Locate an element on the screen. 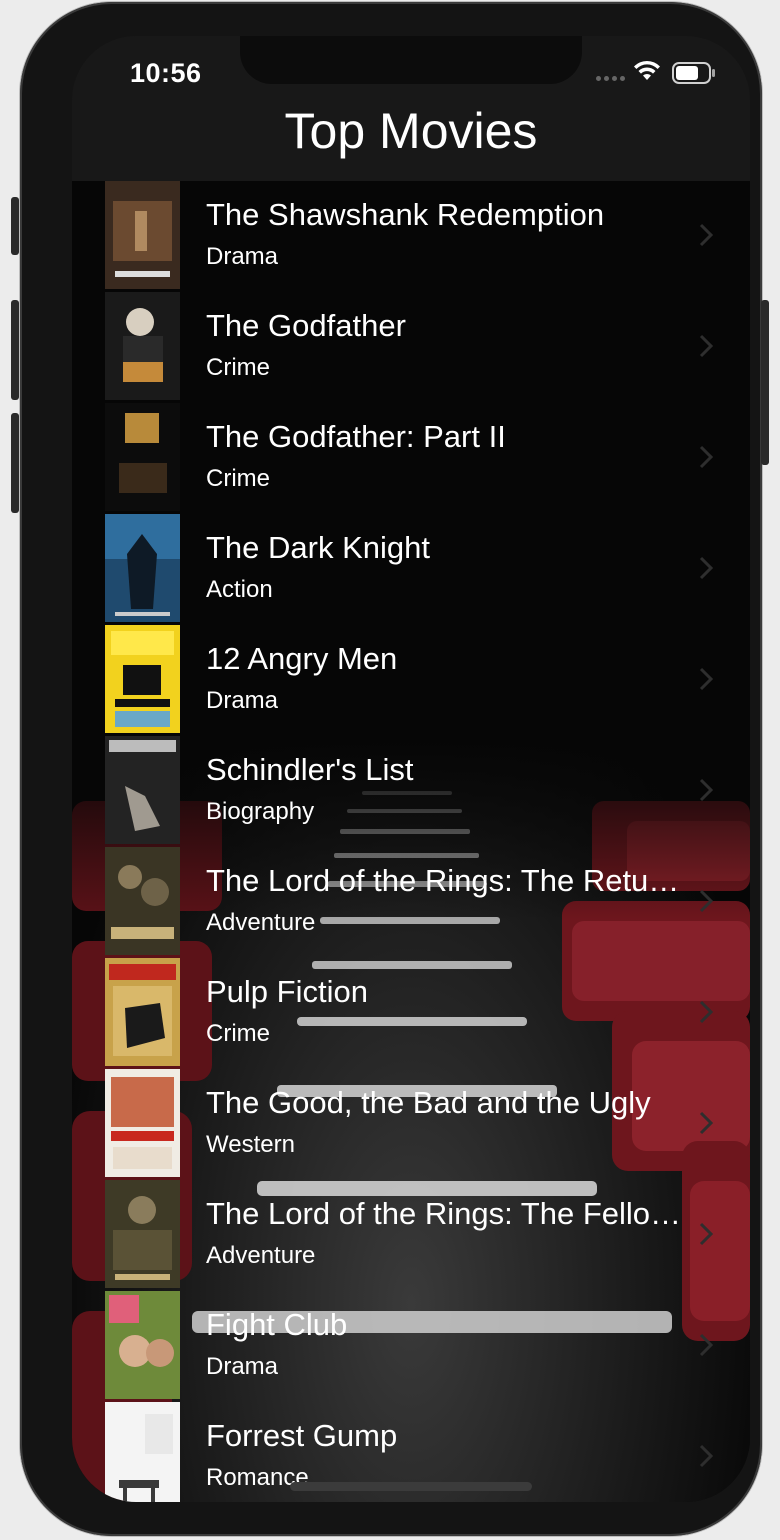 The height and width of the screenshot is (1540, 780). movie-genre: Biography is located at coordinates (260, 811).